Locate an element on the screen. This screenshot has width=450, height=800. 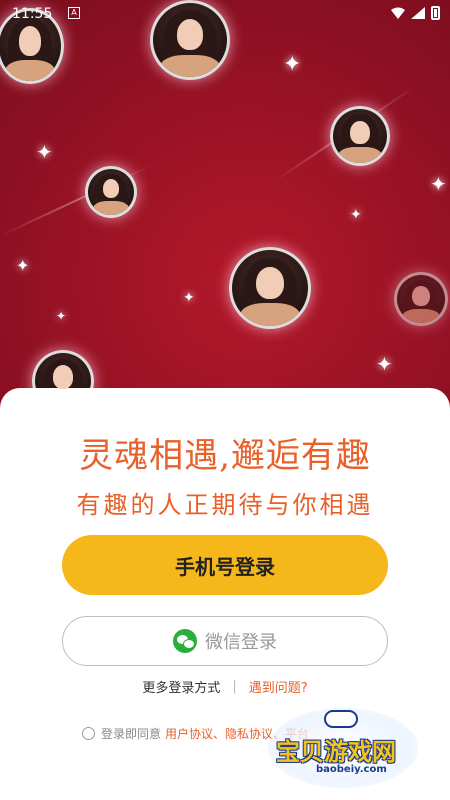
wechat-icon is located at coordinates (185, 641).